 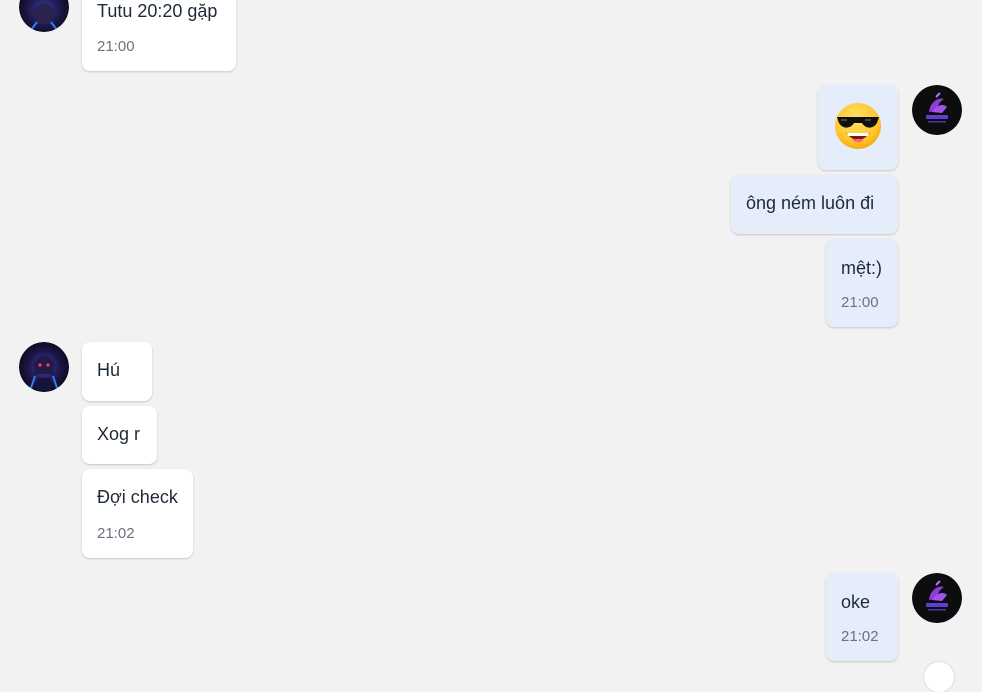 I want to click on message-text: Hú, so click(x=109, y=370).